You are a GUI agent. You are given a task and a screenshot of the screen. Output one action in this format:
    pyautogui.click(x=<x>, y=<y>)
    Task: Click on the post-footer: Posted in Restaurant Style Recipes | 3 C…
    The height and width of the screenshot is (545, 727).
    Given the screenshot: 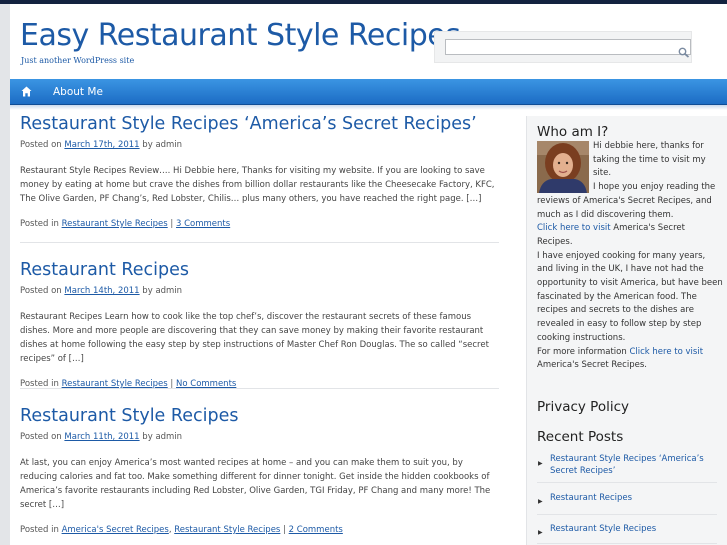 What is the action you would take?
    pyautogui.click(x=259, y=224)
    